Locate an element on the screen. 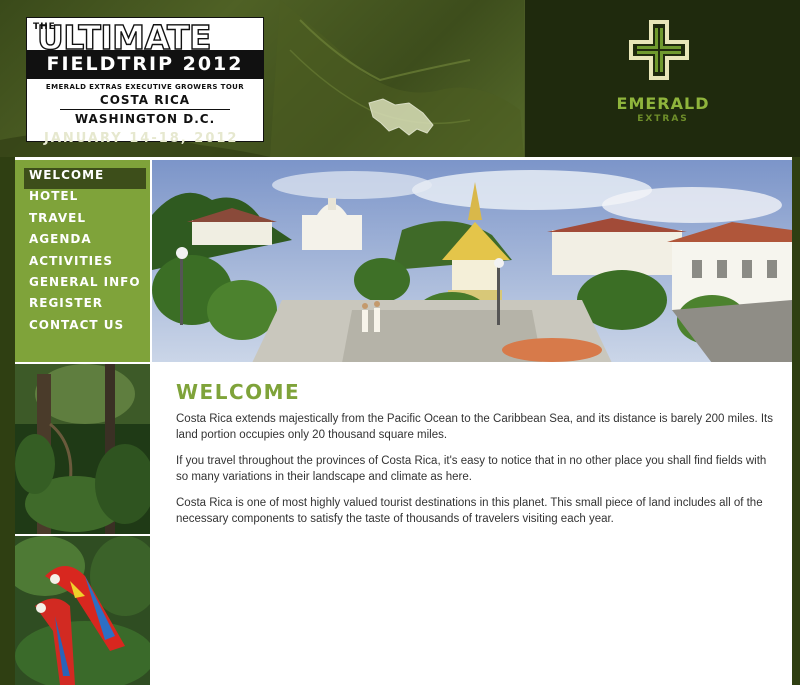  title-divider is located at coordinates (145, 109).